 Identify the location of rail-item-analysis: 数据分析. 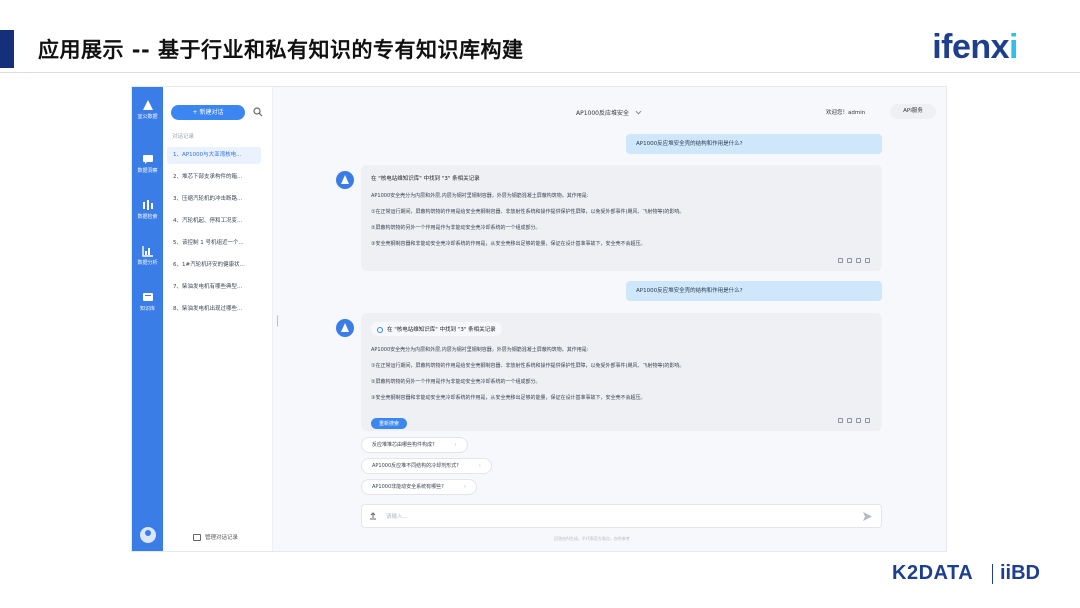
(147, 255).